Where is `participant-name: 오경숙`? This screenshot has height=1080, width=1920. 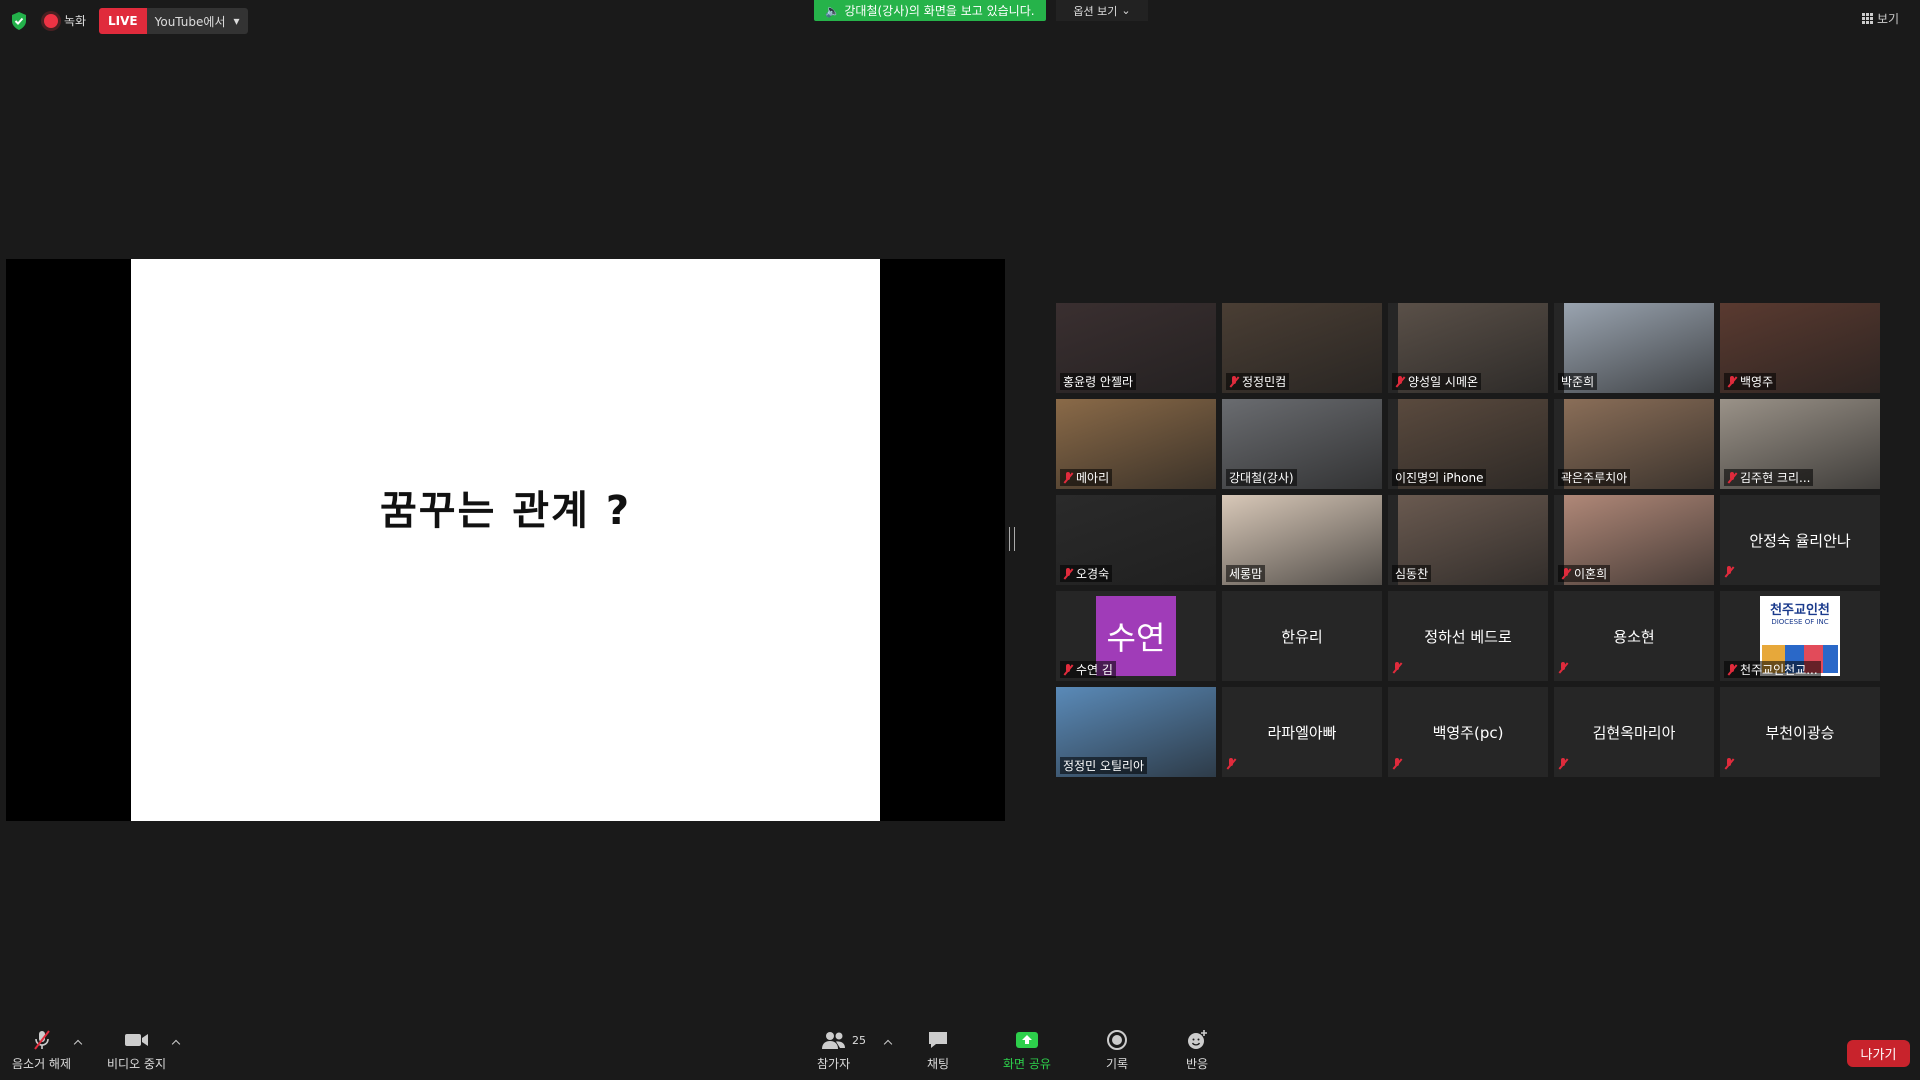 participant-name: 오경숙 is located at coordinates (1093, 574).